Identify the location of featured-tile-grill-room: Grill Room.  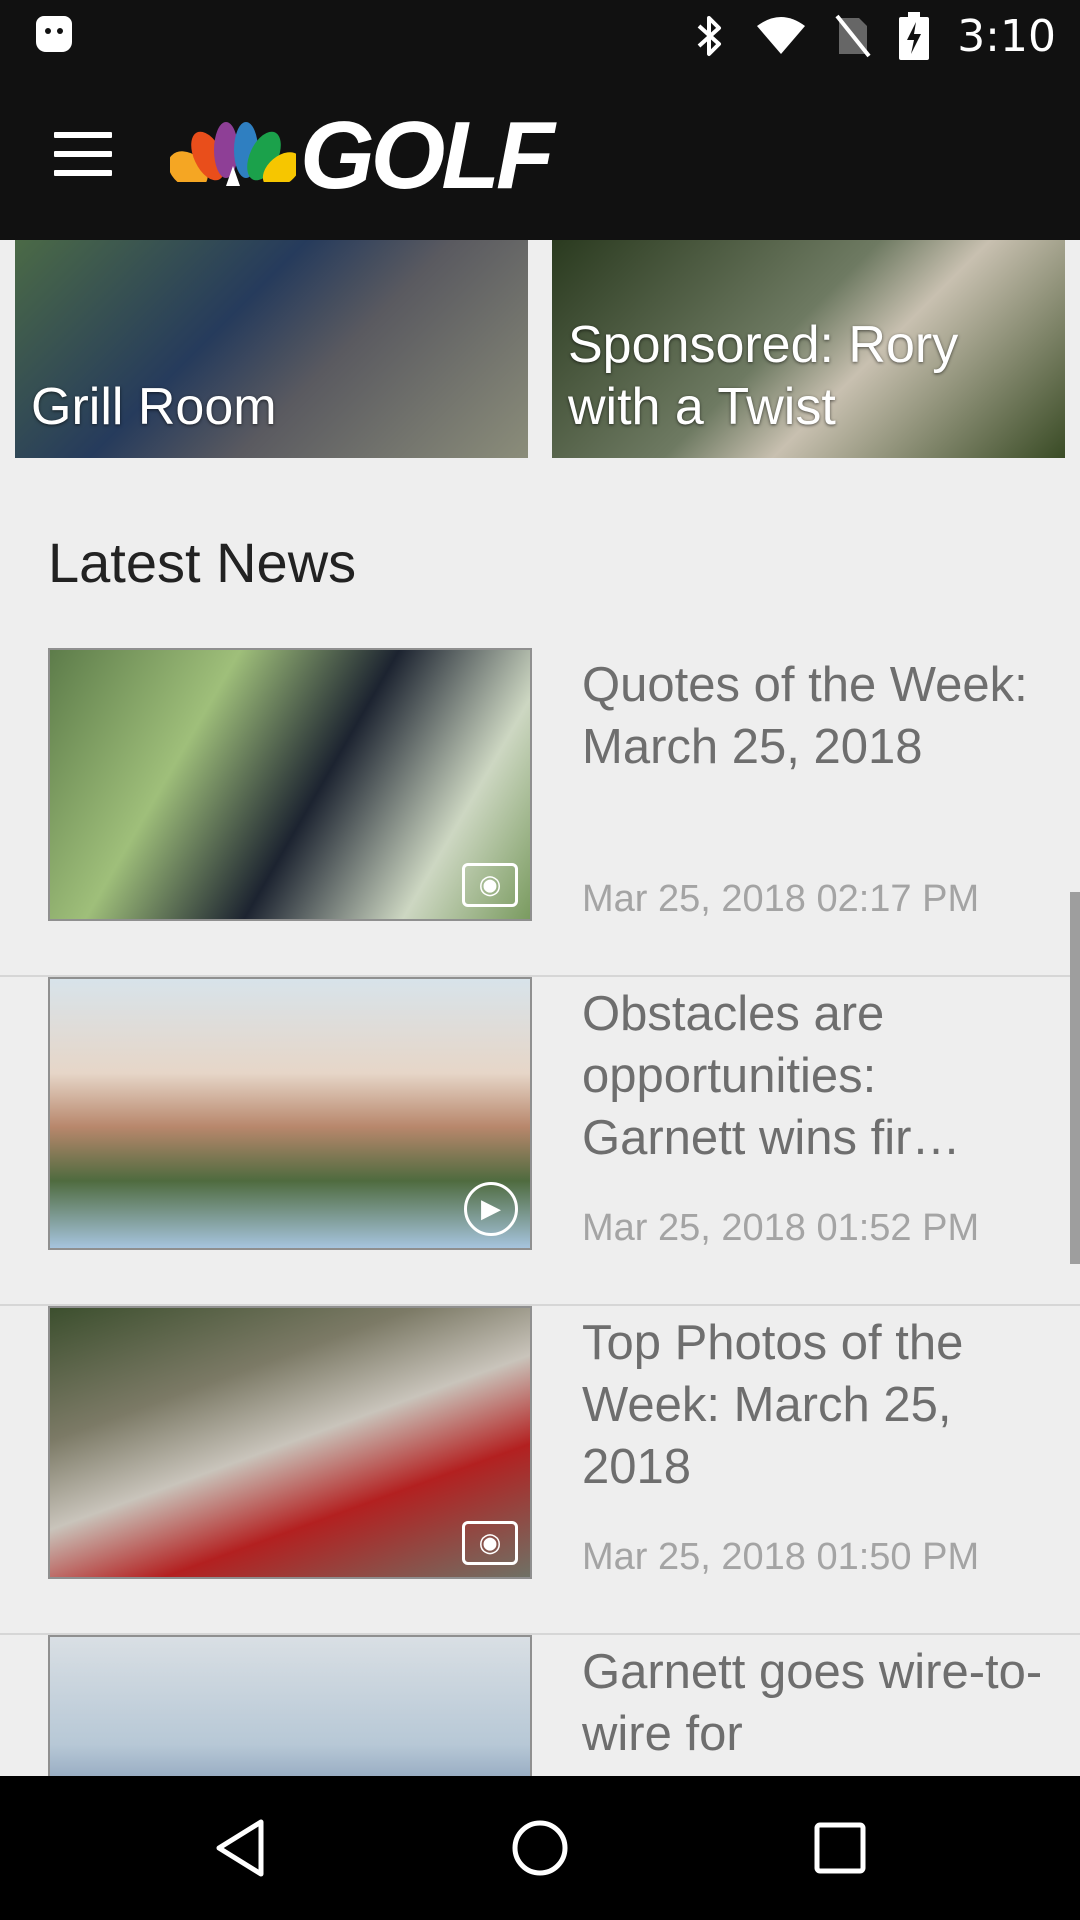
(271, 349).